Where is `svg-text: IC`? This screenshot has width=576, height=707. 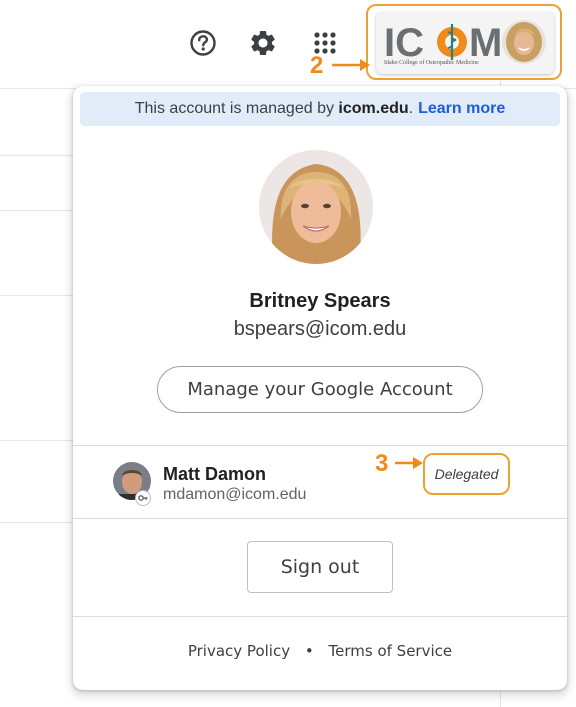 svg-text: IC is located at coordinates (404, 43).